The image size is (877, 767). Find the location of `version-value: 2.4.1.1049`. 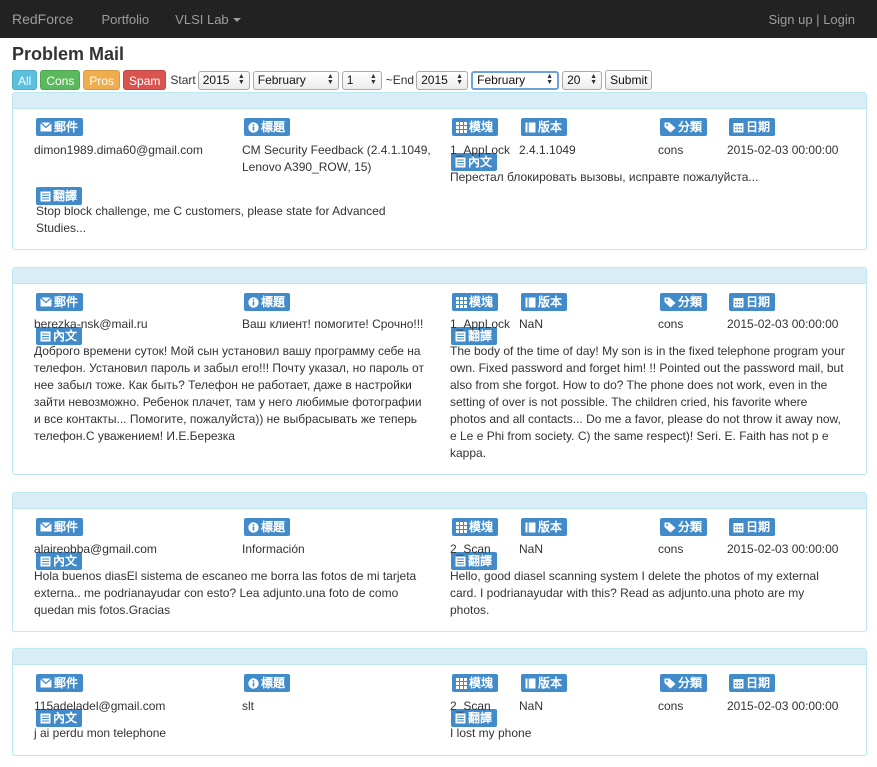

version-value: 2.4.1.1049 is located at coordinates (547, 150).